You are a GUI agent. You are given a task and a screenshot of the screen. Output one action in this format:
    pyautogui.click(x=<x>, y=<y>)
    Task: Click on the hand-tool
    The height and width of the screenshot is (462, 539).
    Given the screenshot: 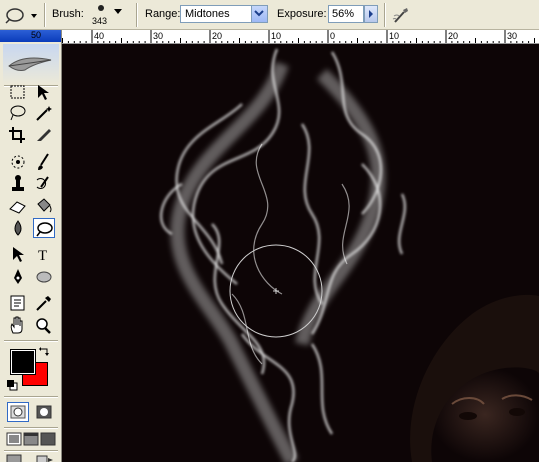 What is the action you would take?
    pyautogui.click(x=18, y=326)
    